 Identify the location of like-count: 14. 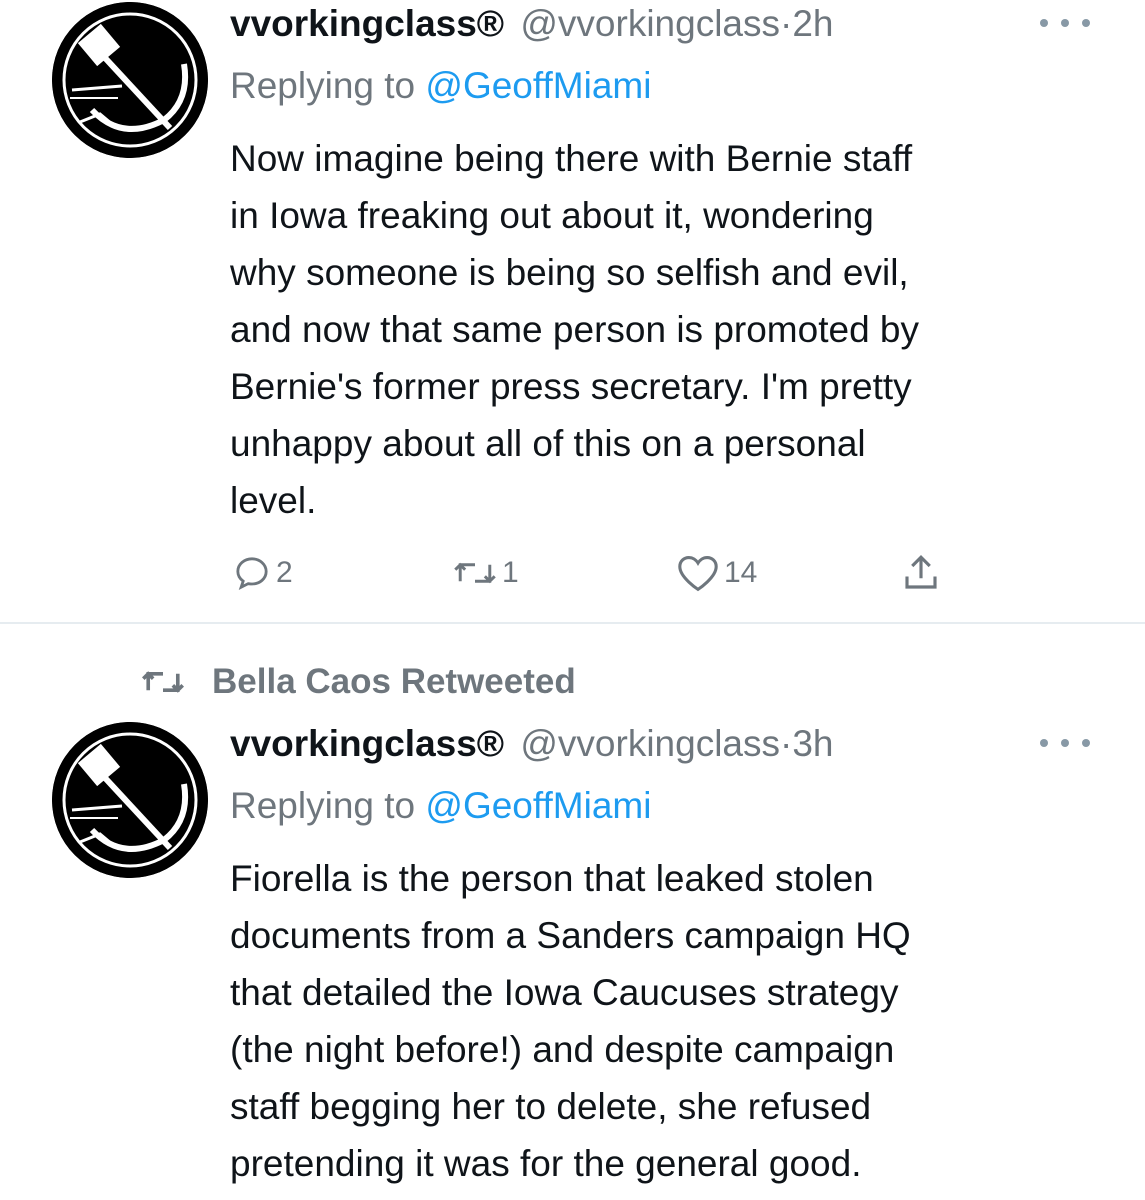
(741, 572).